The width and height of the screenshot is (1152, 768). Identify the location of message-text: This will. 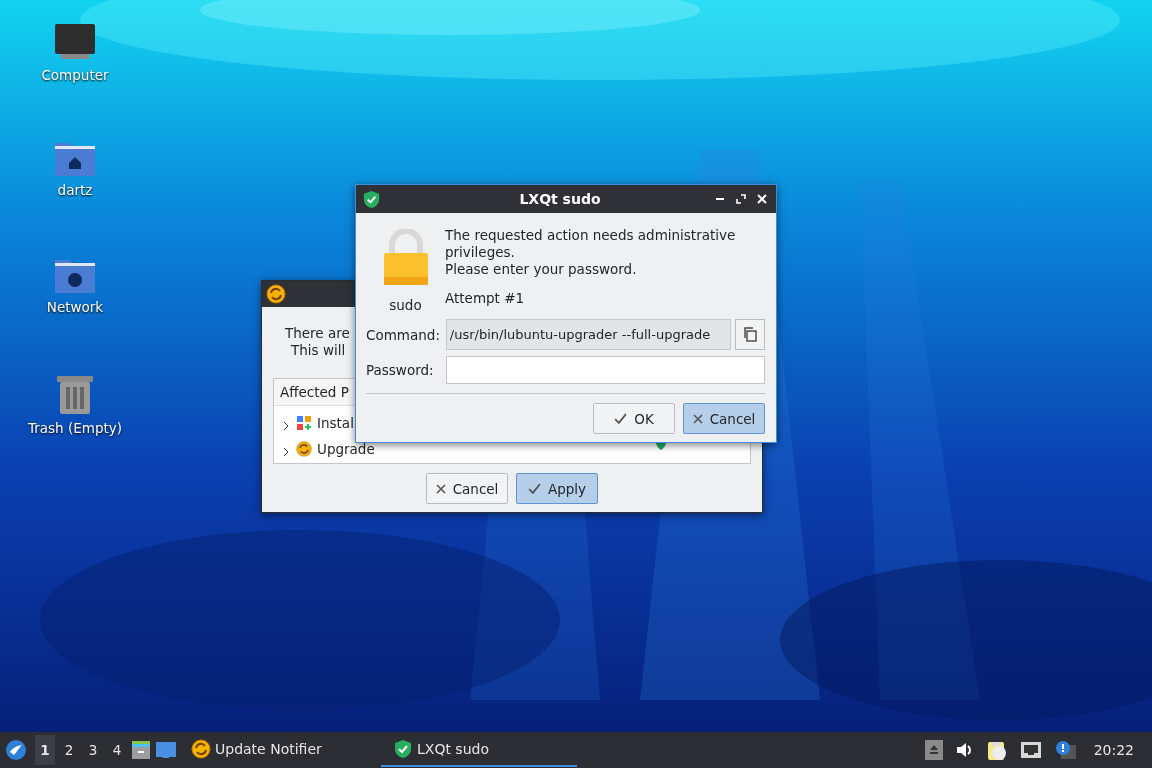
(318, 350).